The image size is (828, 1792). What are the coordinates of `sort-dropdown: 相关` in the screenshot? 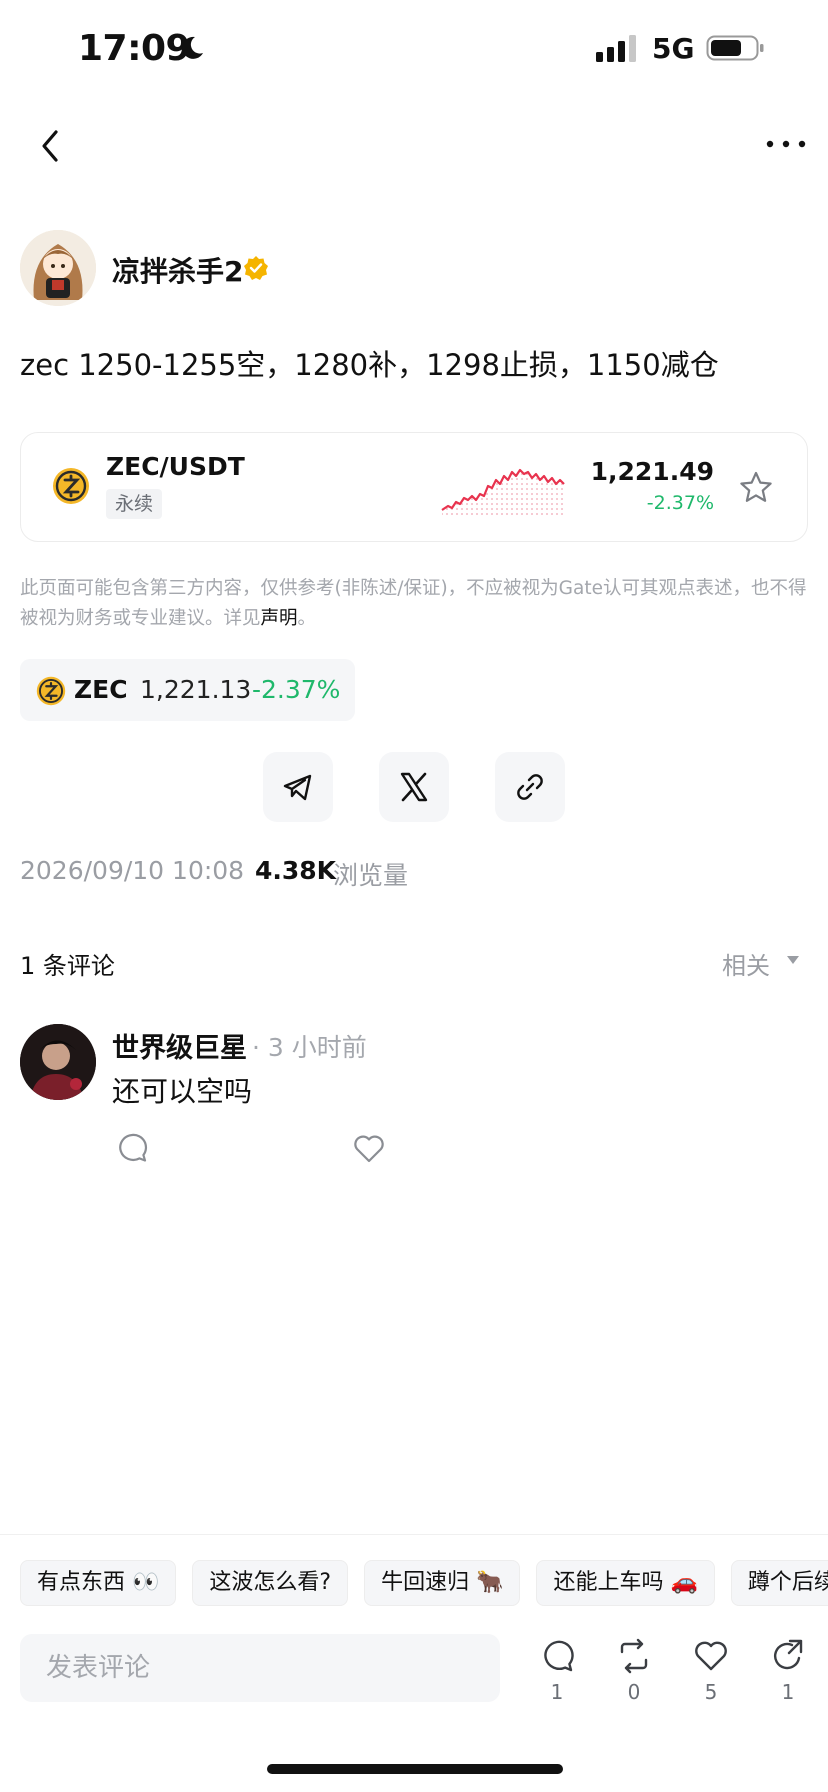 It's located at (746, 963).